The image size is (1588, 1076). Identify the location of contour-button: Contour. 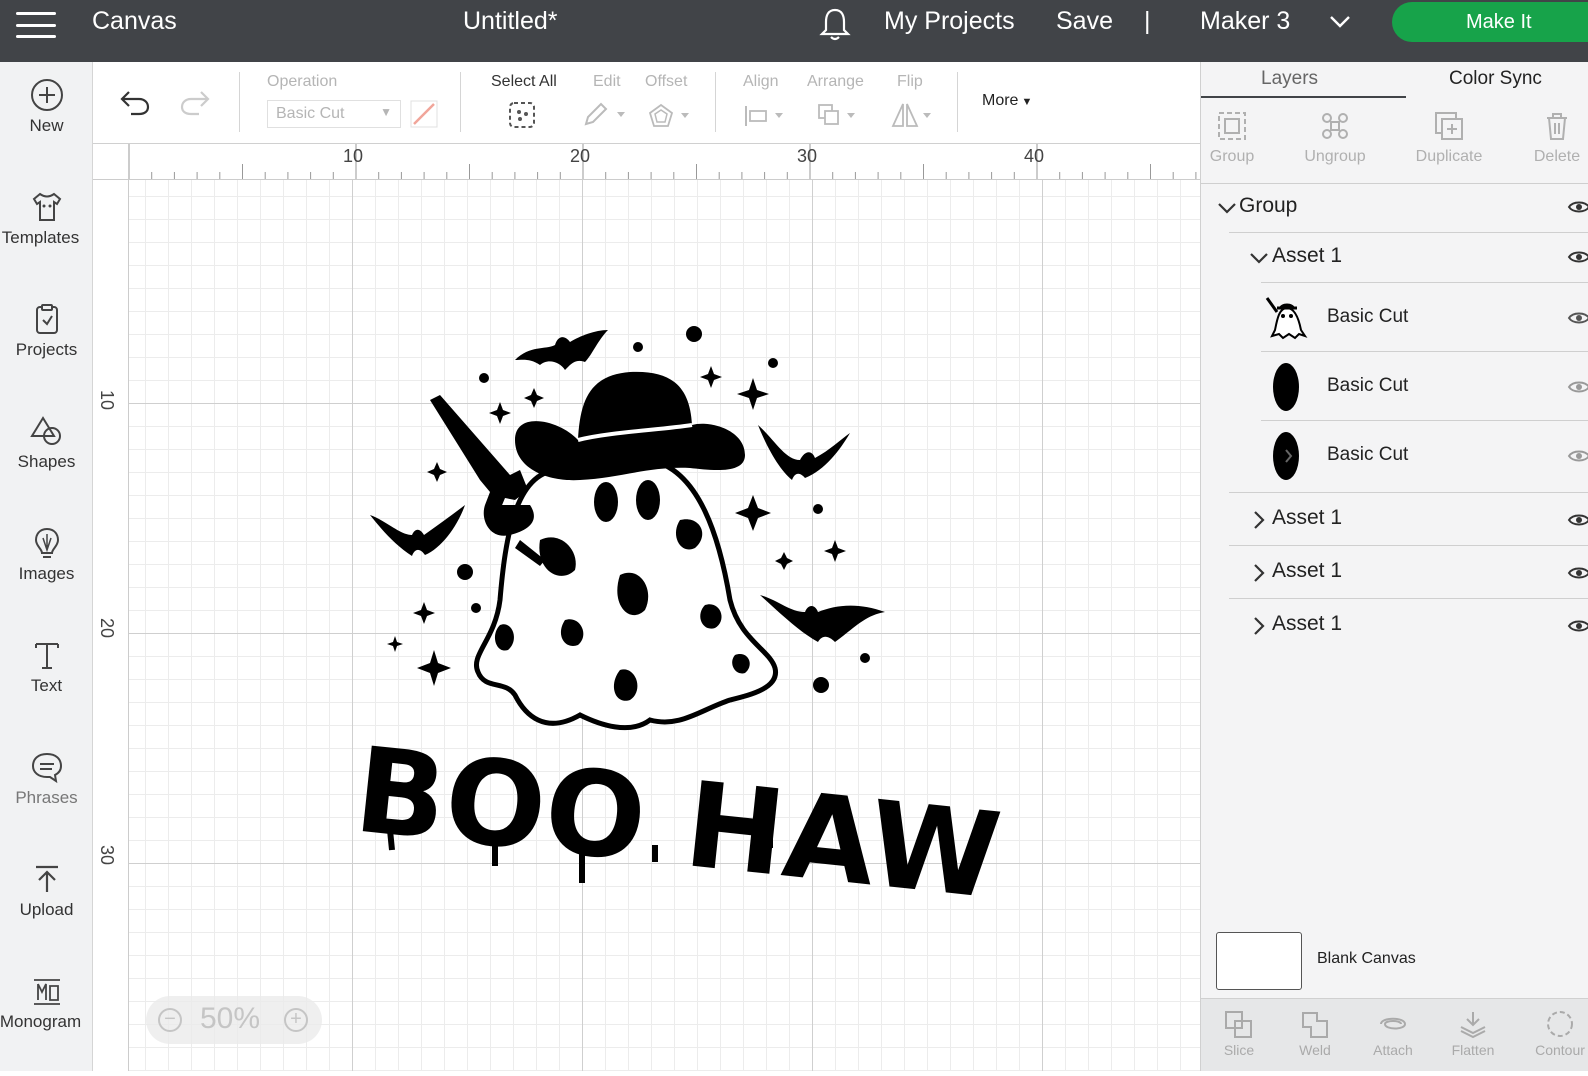
(1559, 1033).